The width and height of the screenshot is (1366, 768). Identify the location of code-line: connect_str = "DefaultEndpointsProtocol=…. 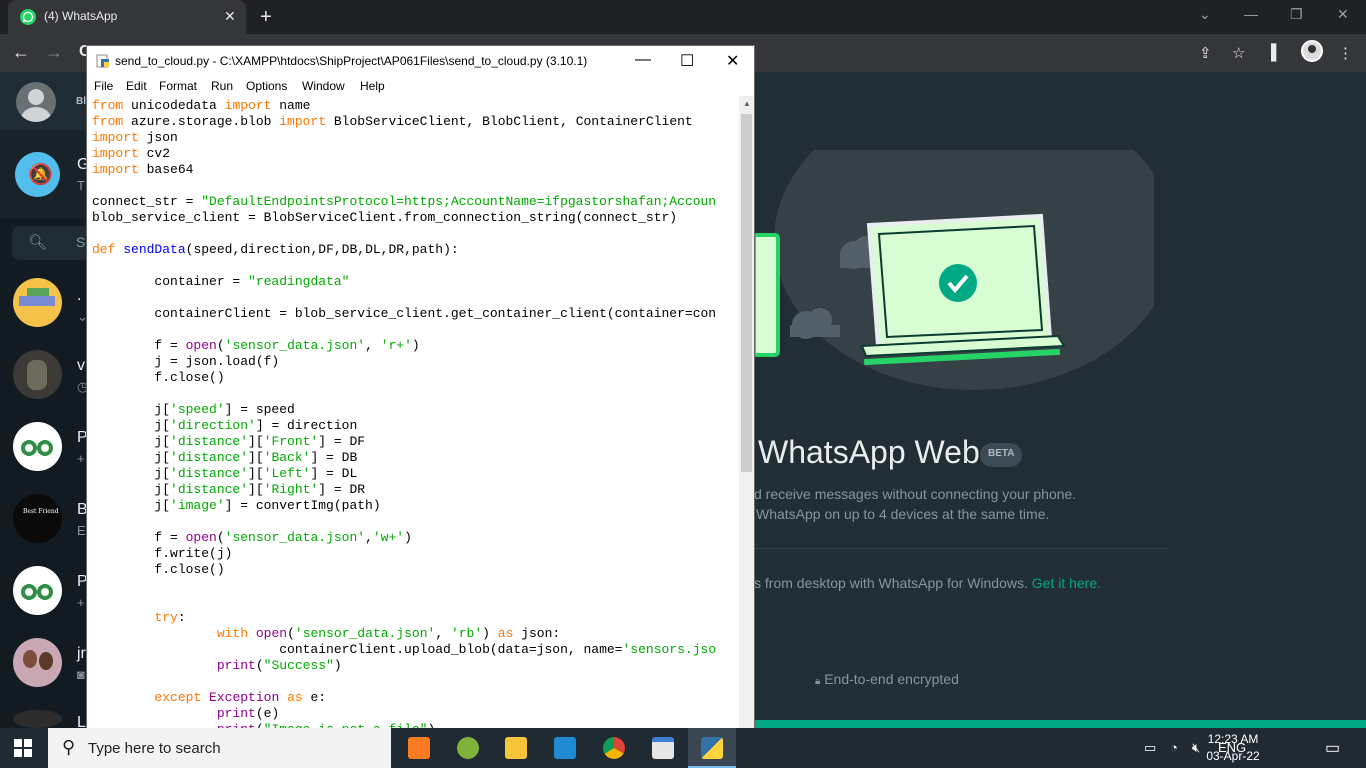
(404, 202).